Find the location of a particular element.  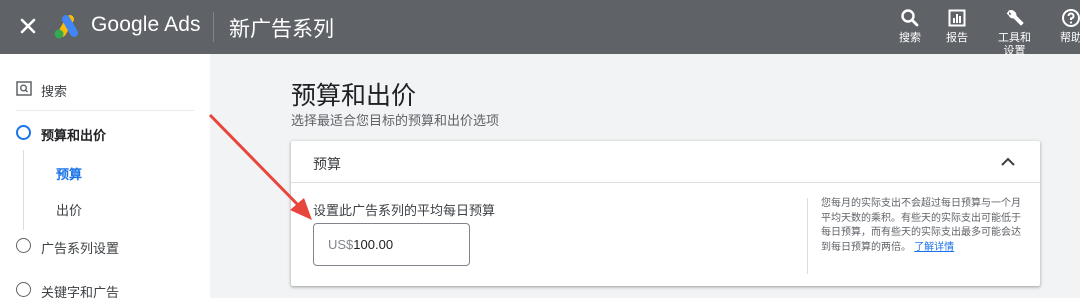

help-tool-label: 帮助 is located at coordinates (1070, 37).